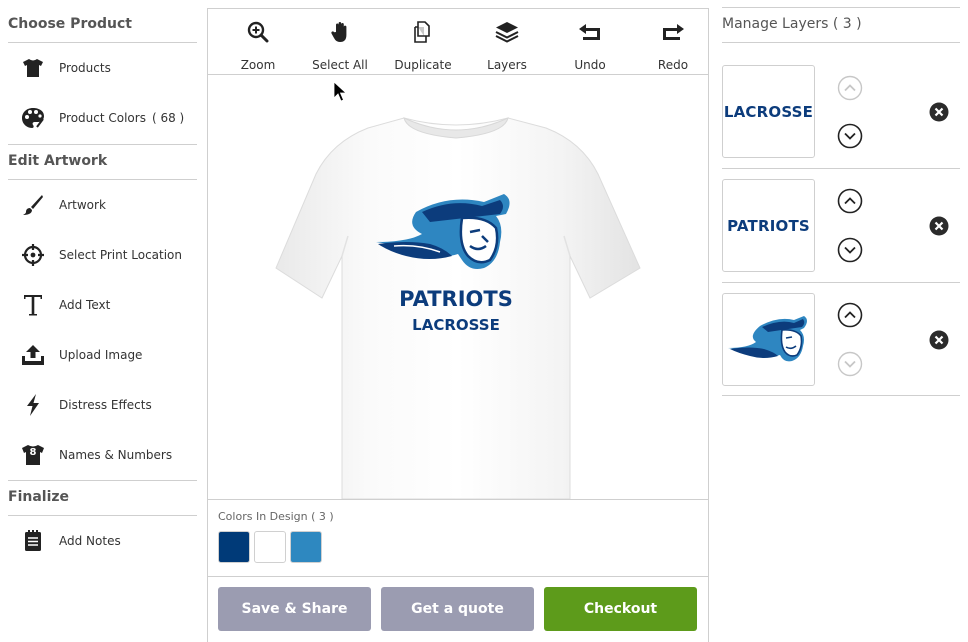  What do you see at coordinates (258, 32) in the screenshot?
I see `zoom-in-icon` at bounding box center [258, 32].